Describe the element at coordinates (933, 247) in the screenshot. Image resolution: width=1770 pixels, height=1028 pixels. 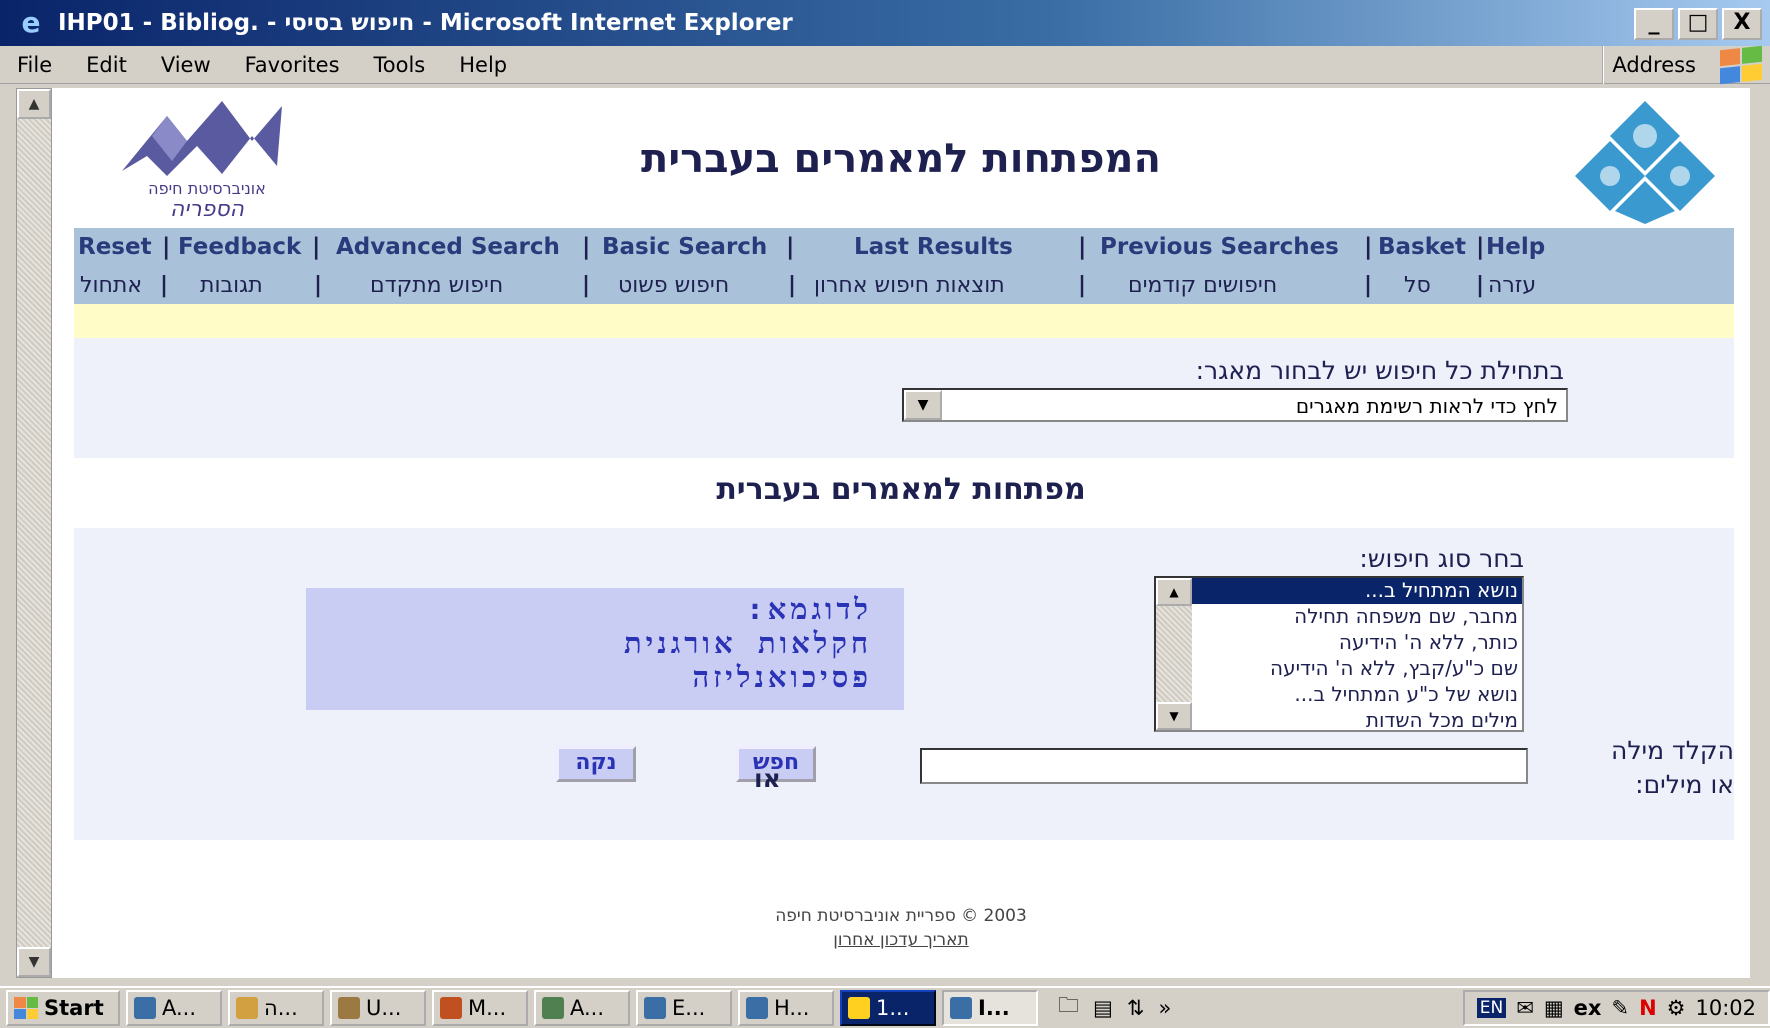
I see `nav-last-results: Last Results` at that location.